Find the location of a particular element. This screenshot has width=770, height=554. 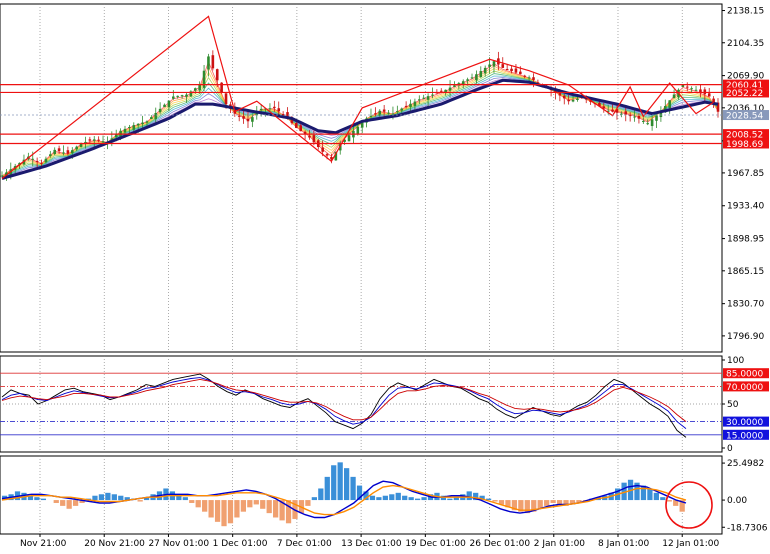

time-tick-label: 13 Dec 01:00 is located at coordinates (371, 544).